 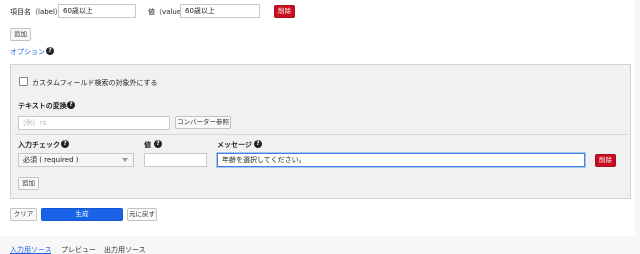 I want to click on text-convert-help-icon: ?, so click(x=71, y=105).